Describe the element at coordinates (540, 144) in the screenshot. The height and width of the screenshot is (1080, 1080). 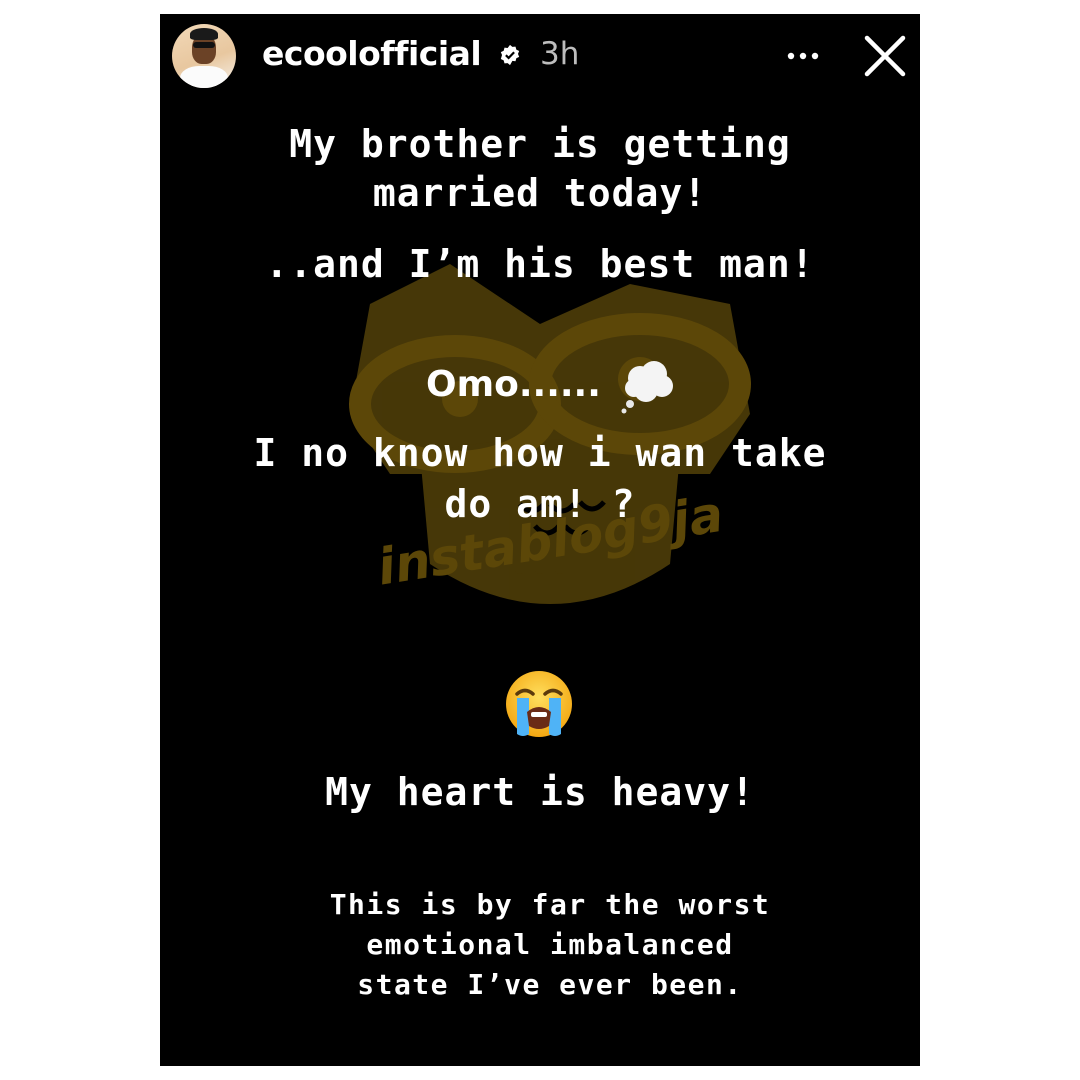
I see `story-text-line: My brother is getting` at that location.